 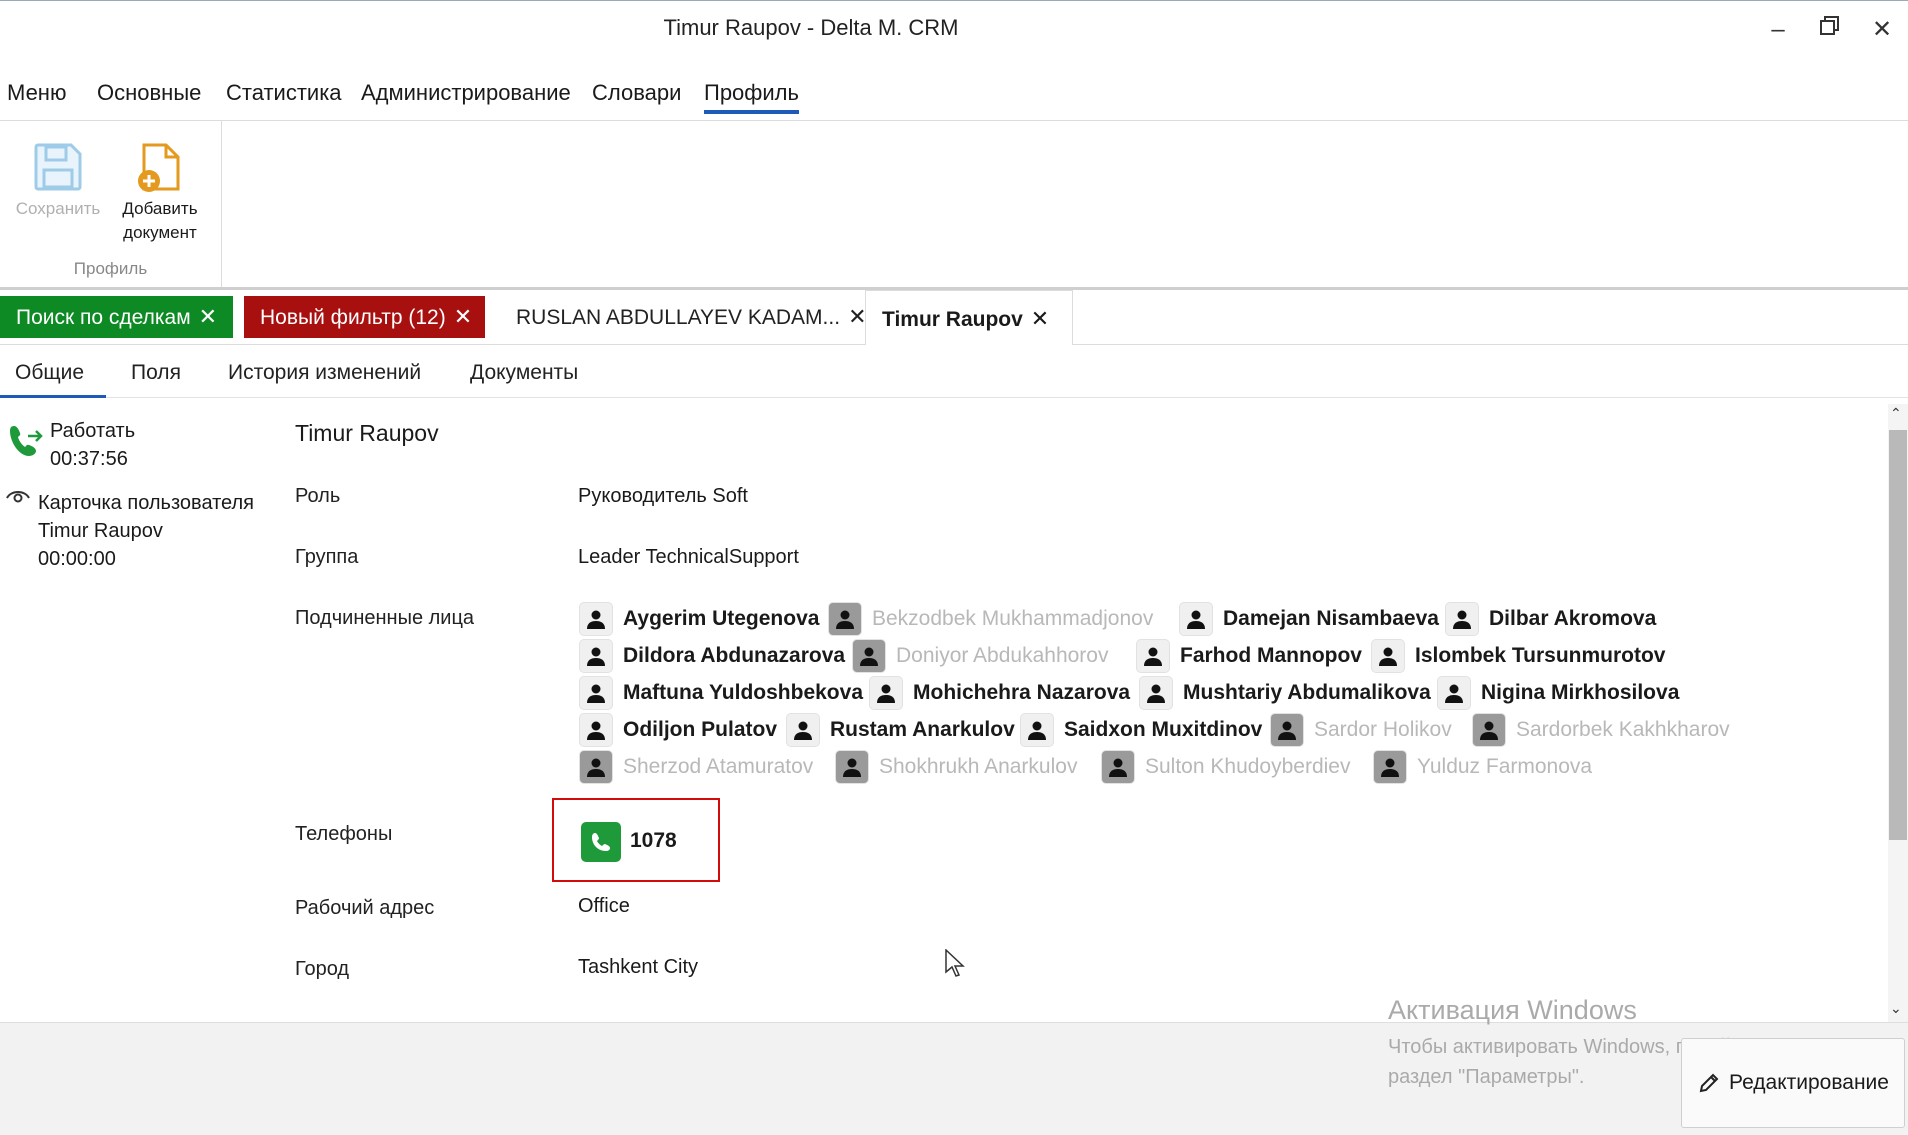 I want to click on work-status: Работать 00:37:56, so click(x=92, y=445).